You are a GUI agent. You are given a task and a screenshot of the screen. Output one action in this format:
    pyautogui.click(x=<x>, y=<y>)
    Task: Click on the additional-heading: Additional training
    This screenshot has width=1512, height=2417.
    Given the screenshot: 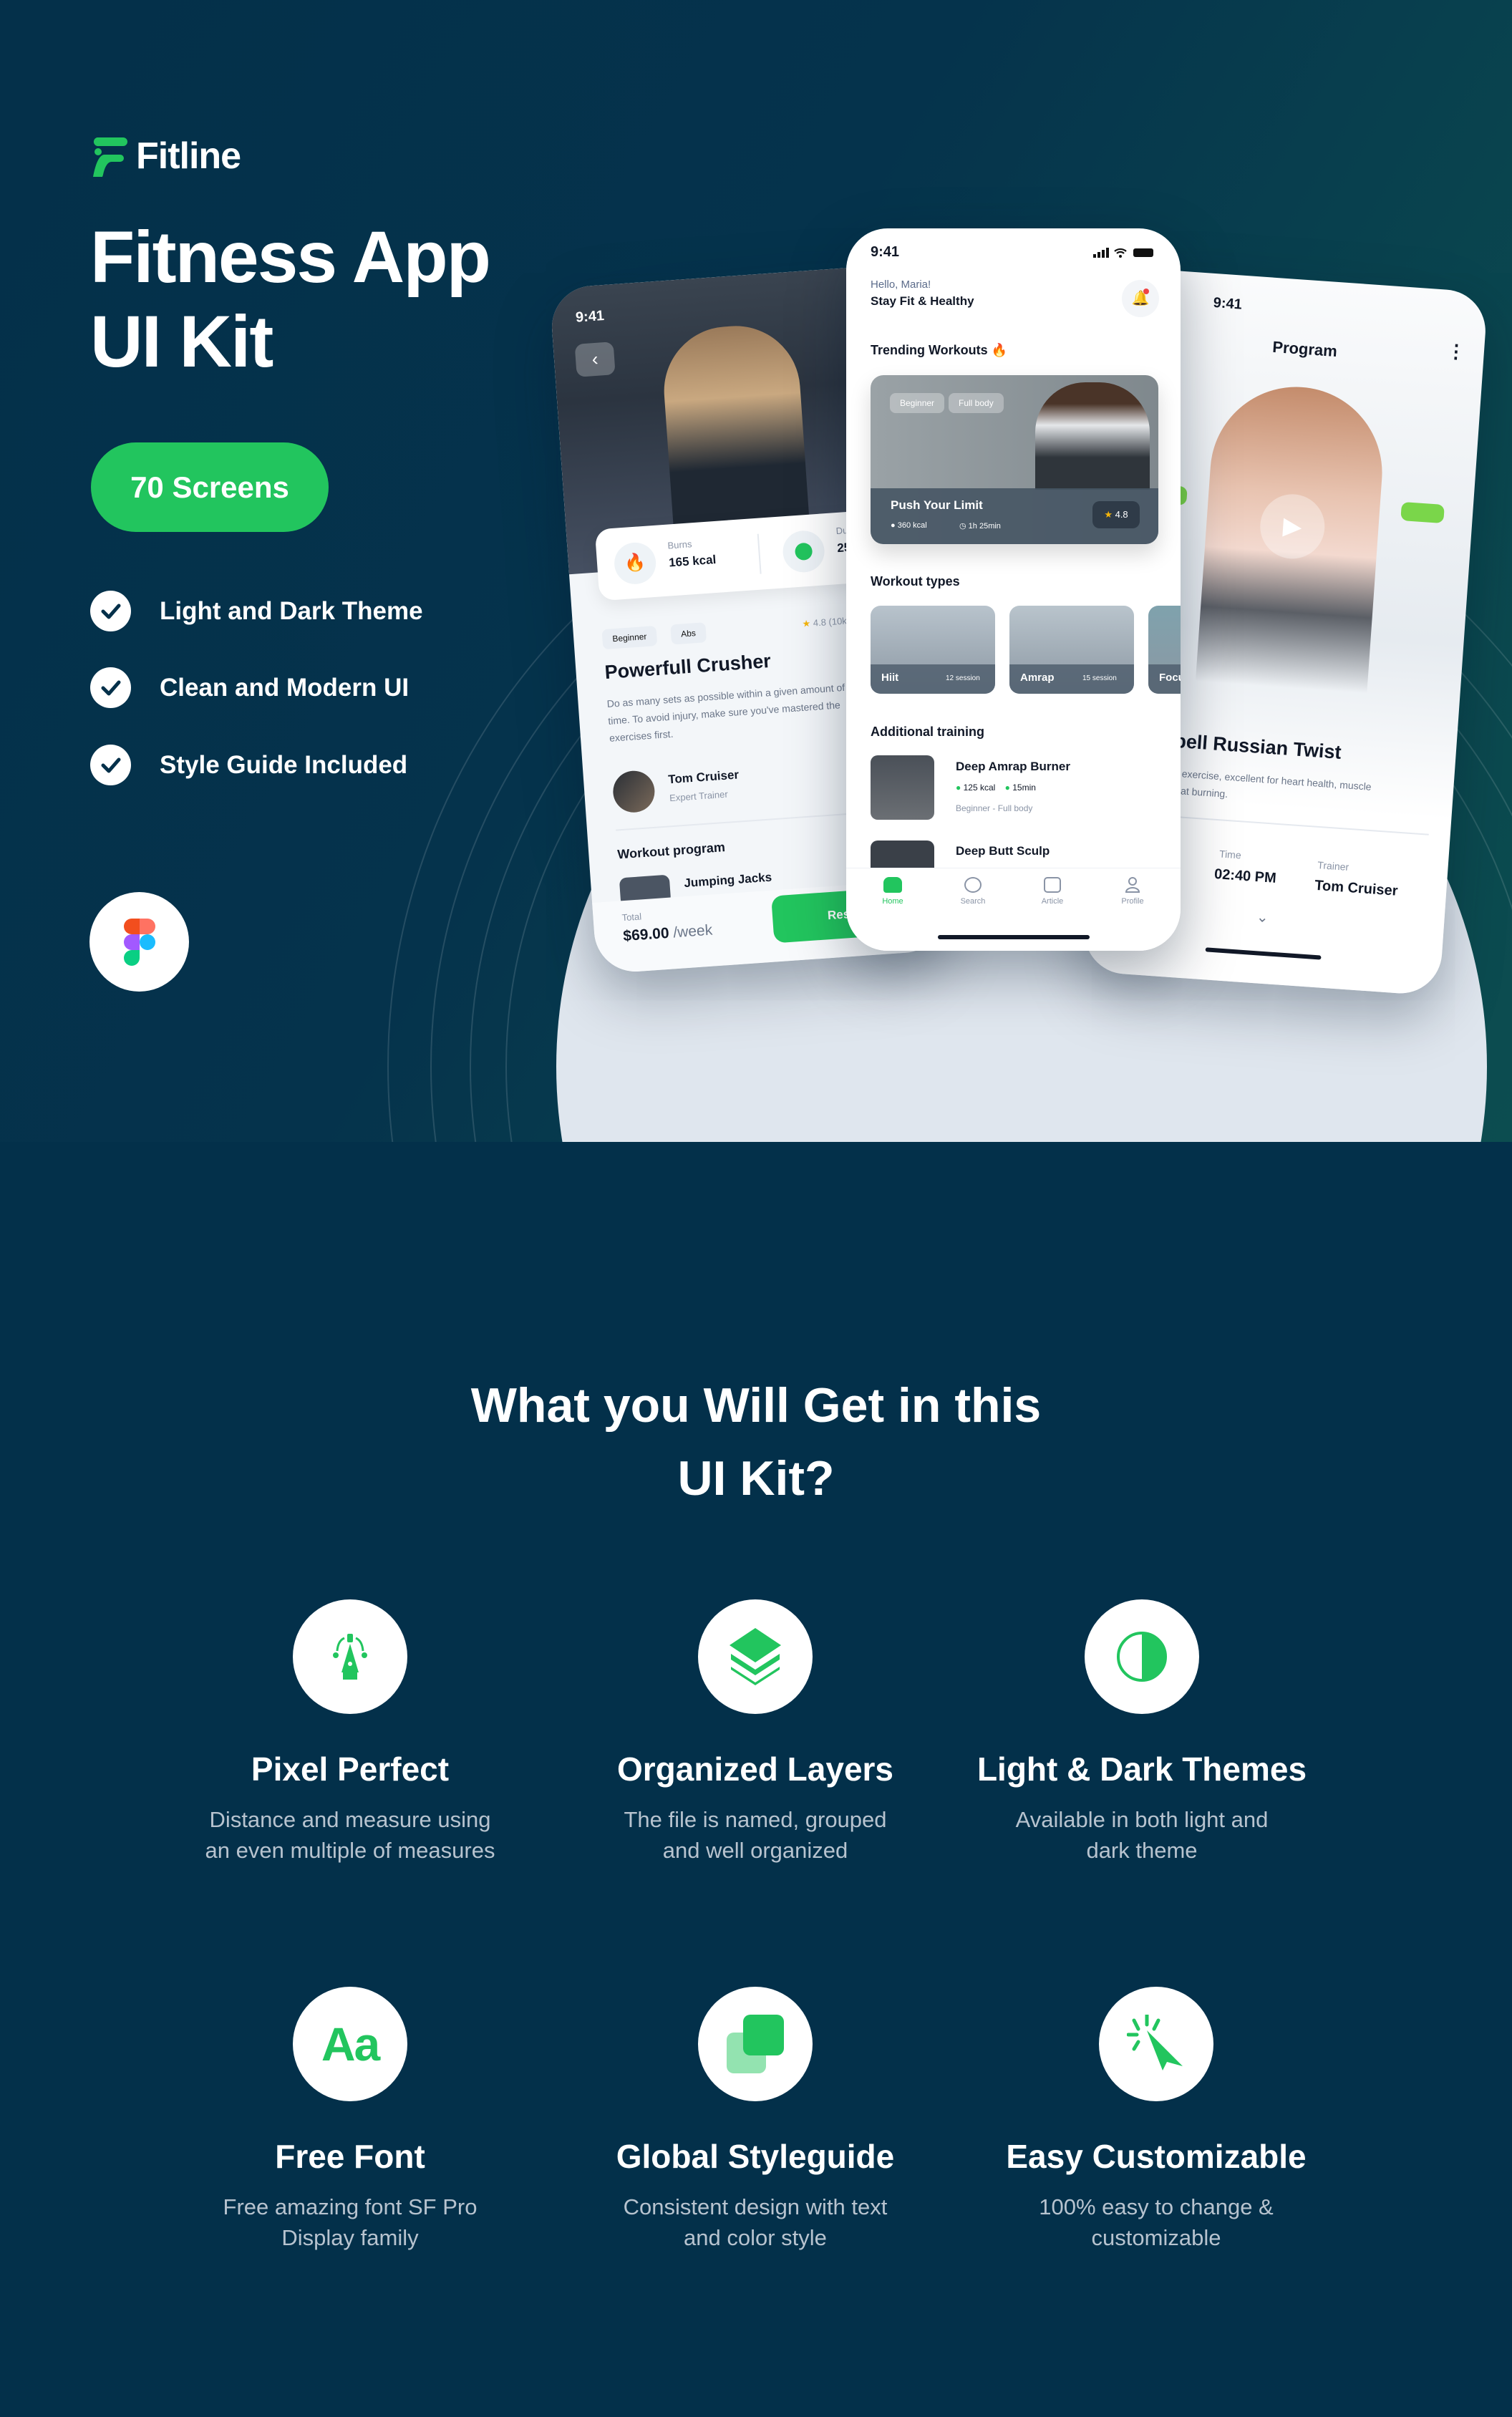 What is the action you would take?
    pyautogui.click(x=927, y=732)
    